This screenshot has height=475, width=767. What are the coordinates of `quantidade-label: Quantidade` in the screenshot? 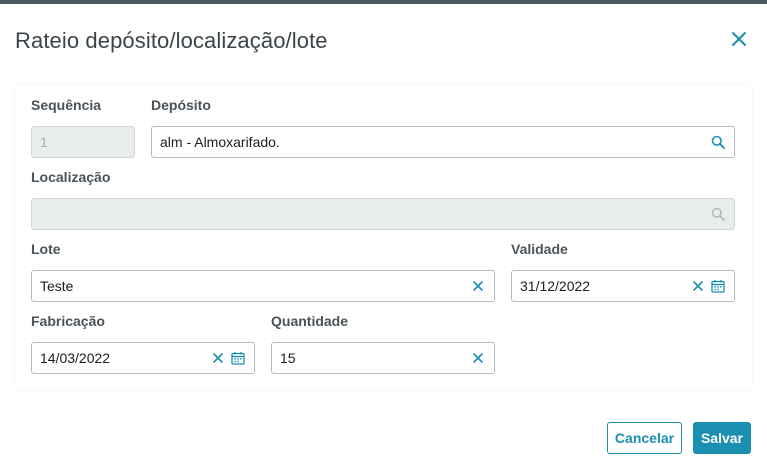 It's located at (310, 321).